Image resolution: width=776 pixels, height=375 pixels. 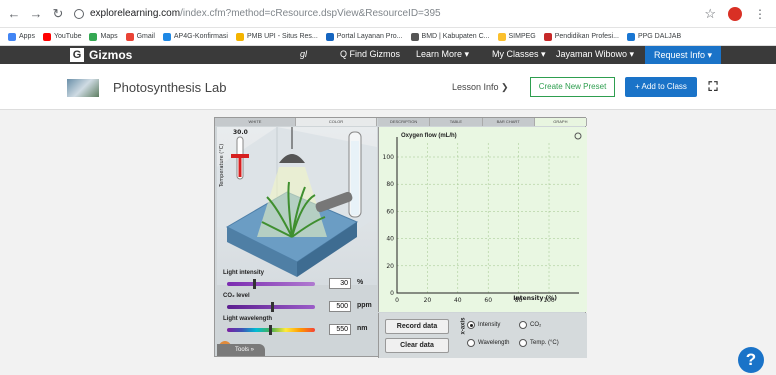 I want to click on bookmark-item: SIMPEG, so click(x=516, y=36).